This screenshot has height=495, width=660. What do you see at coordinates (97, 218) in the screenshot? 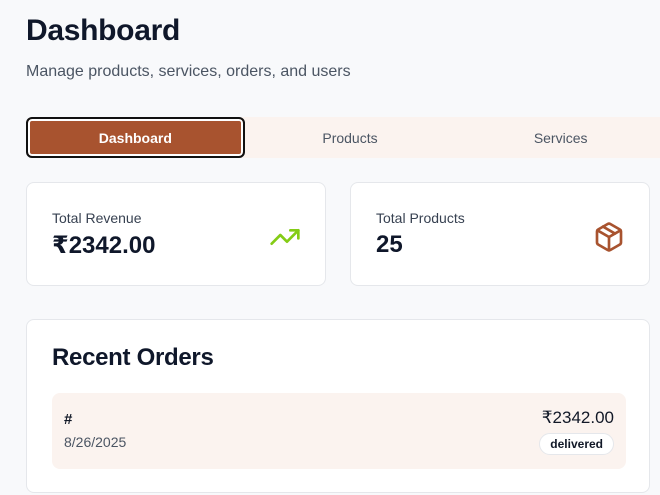
I see `revenue-label: Total Revenue` at bounding box center [97, 218].